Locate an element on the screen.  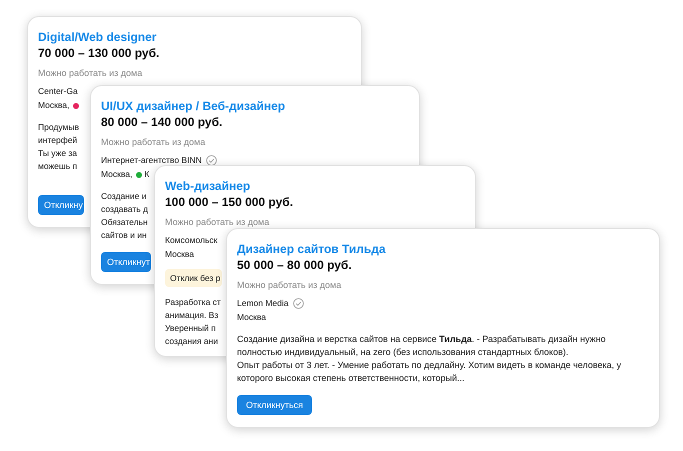
response-badge: Отклик без р is located at coordinates (193, 278).